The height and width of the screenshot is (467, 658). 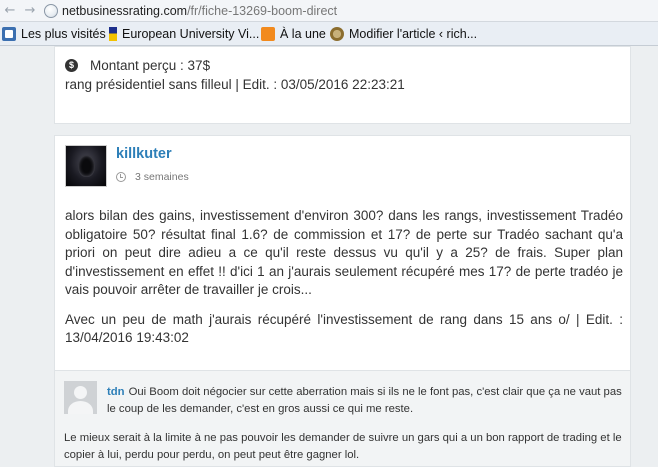 I want to click on forward-arrow-icon: →, so click(x=30, y=11).